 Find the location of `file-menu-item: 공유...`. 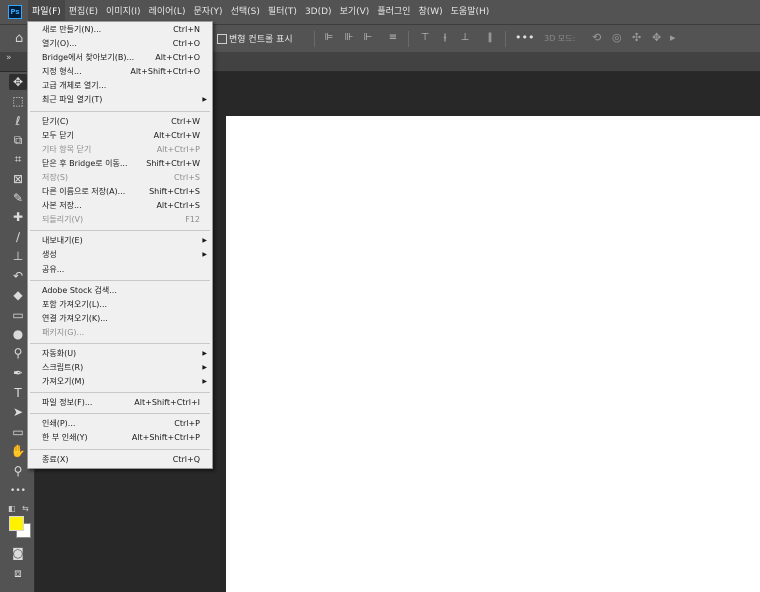

file-menu-item: 공유... is located at coordinates (120, 270).